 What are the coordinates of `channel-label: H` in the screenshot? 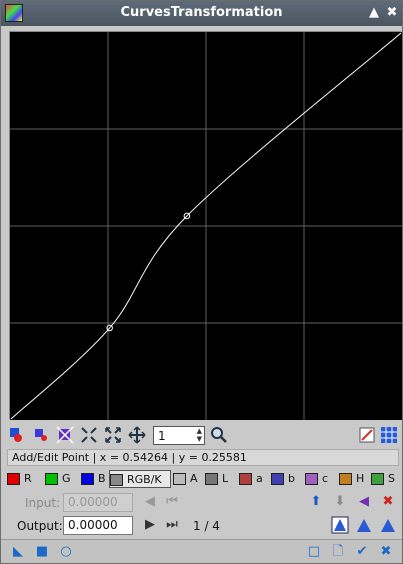 It's located at (360, 478).